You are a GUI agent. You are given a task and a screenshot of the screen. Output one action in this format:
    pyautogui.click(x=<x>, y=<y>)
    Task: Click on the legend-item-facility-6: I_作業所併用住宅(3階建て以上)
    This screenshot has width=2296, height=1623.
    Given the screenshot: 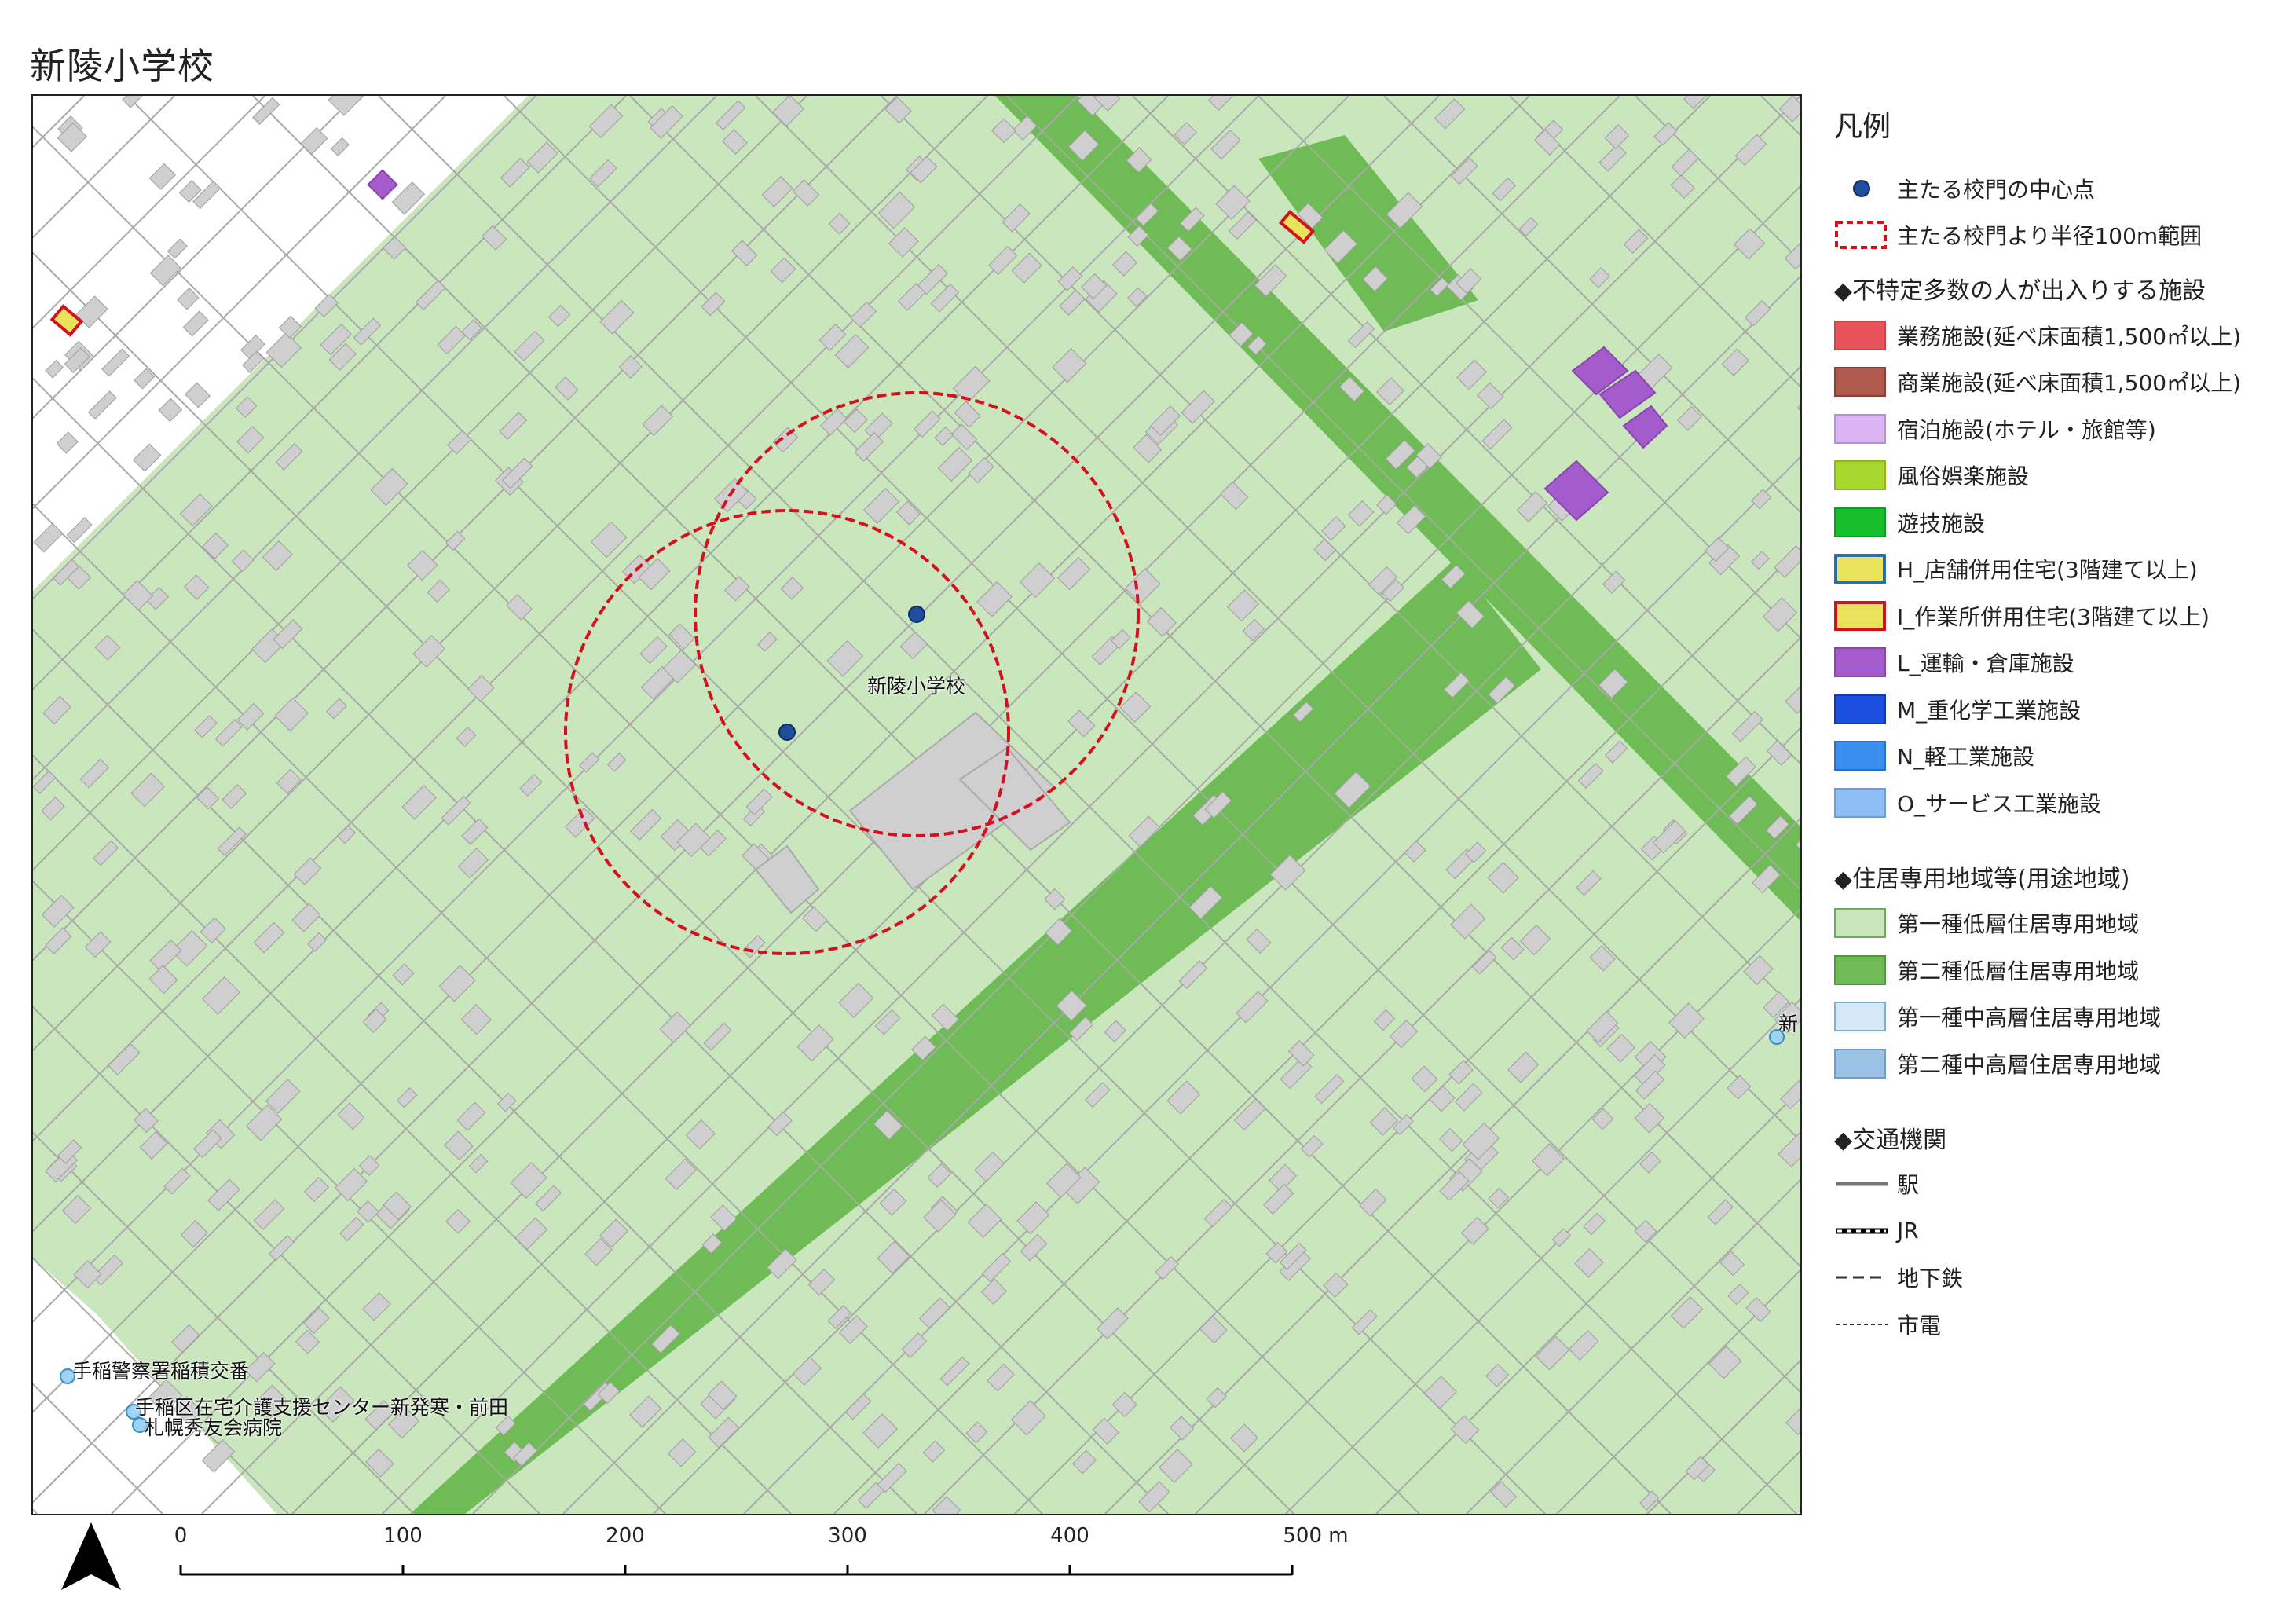 What is the action you would take?
    pyautogui.click(x=2060, y=615)
    